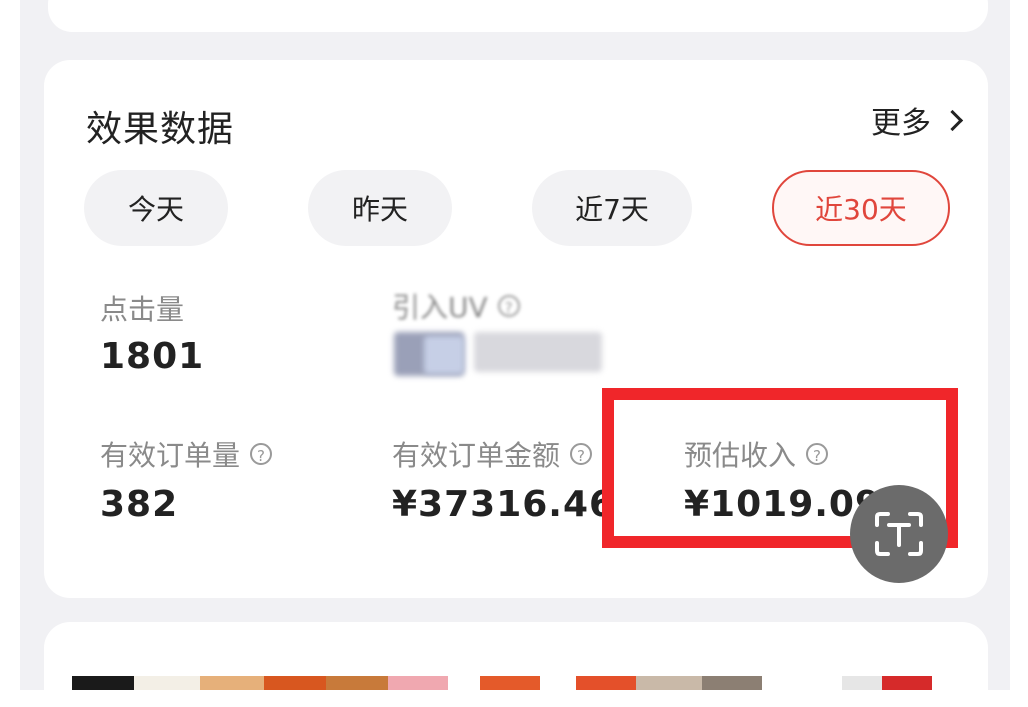  What do you see at coordinates (139, 504) in the screenshot?
I see `metric-valid-orders-value: 382` at bounding box center [139, 504].